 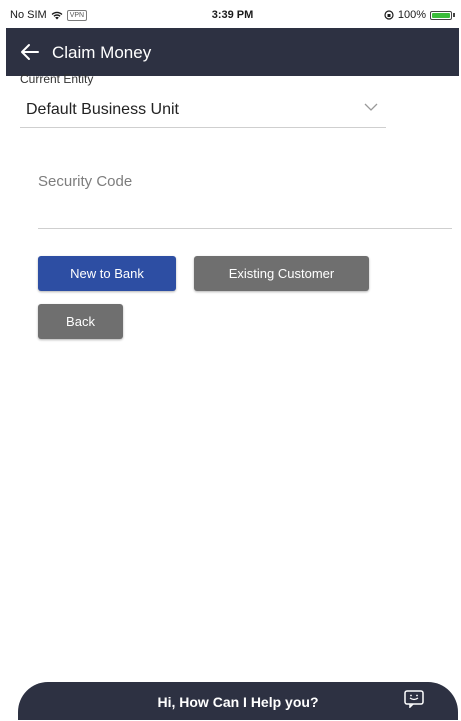 I want to click on battery-percent: 100%, so click(x=411, y=15).